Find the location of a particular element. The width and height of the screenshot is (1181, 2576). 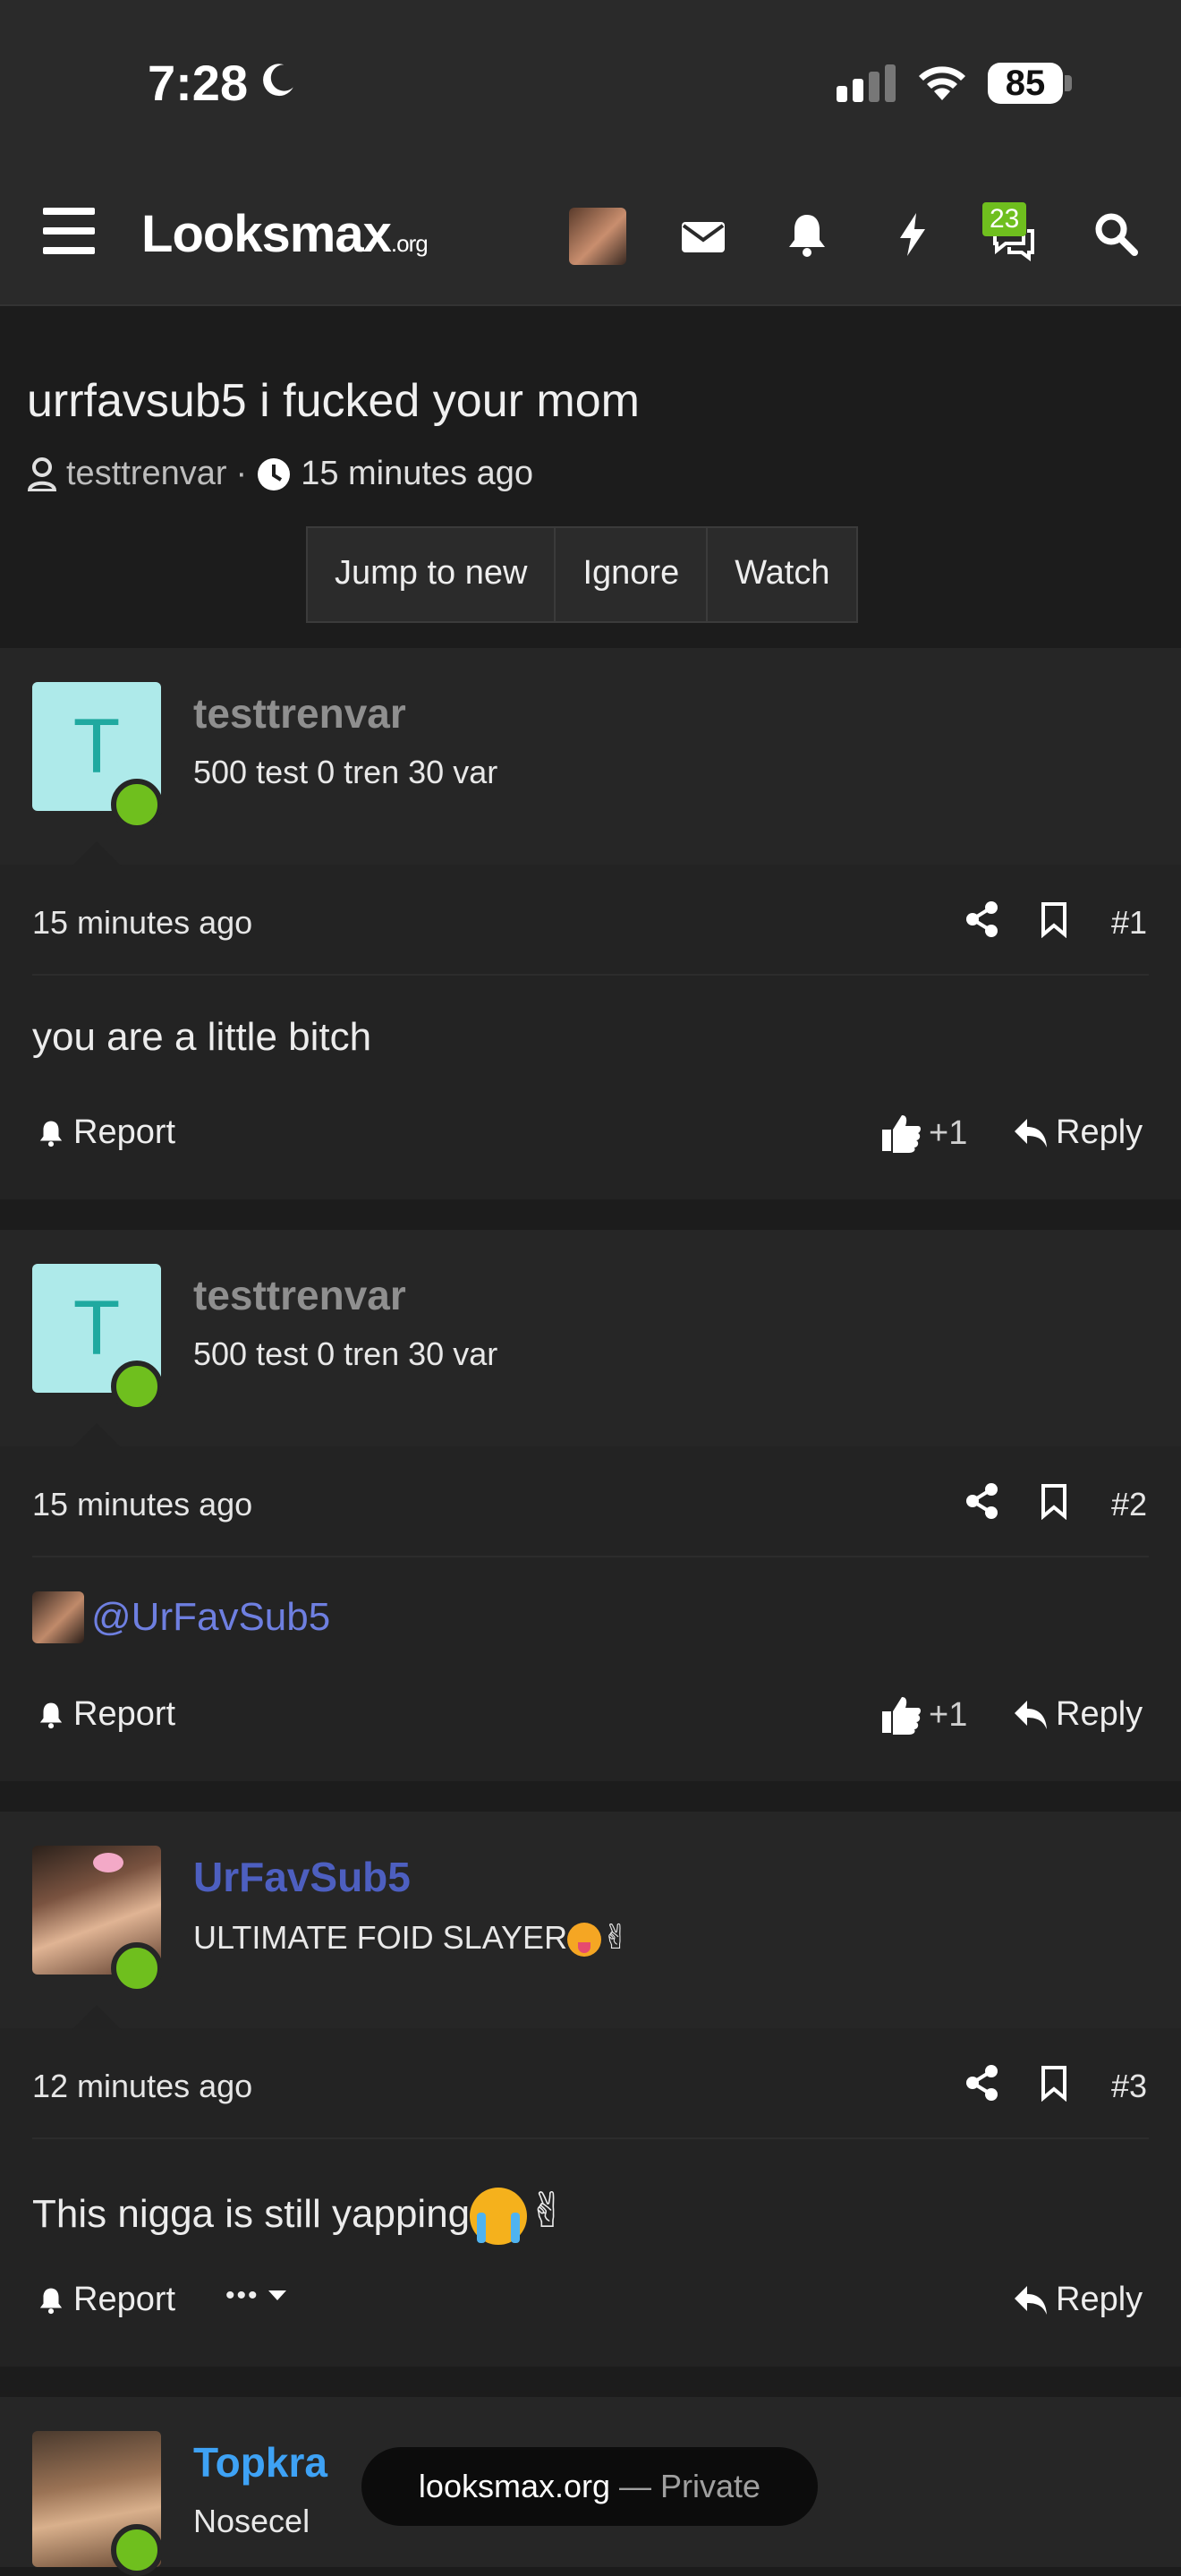

logo-domain: .org is located at coordinates (409, 243).